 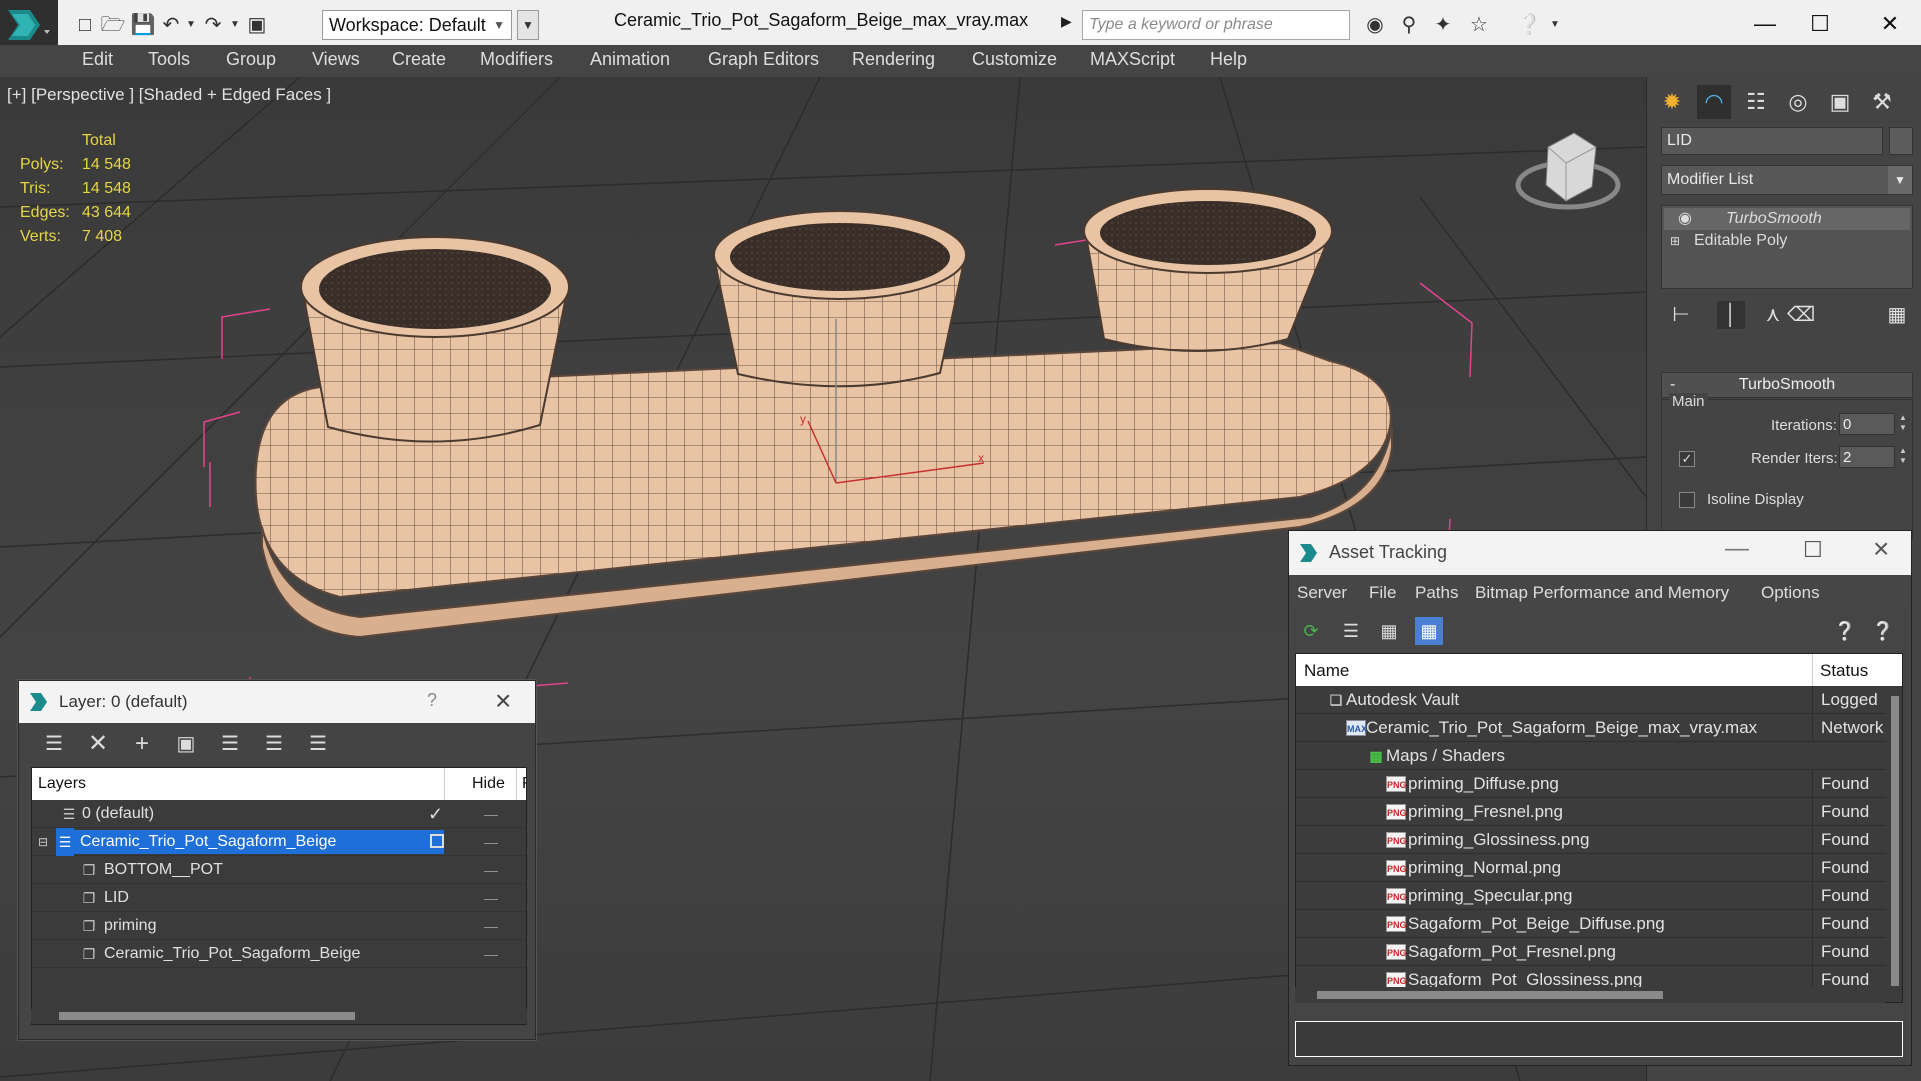 I want to click on menu-group: Group, so click(x=251, y=59).